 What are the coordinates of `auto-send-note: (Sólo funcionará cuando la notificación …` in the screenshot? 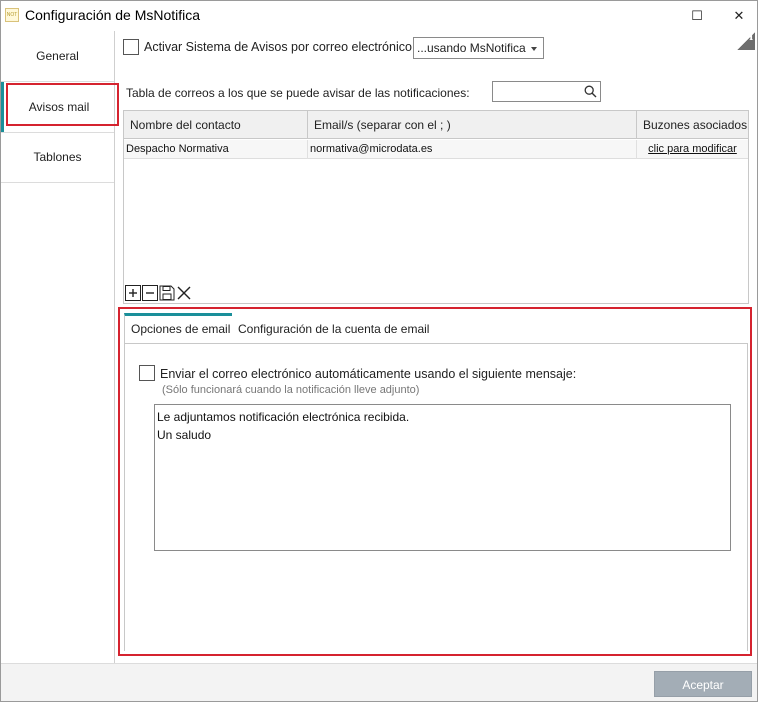 It's located at (291, 390).